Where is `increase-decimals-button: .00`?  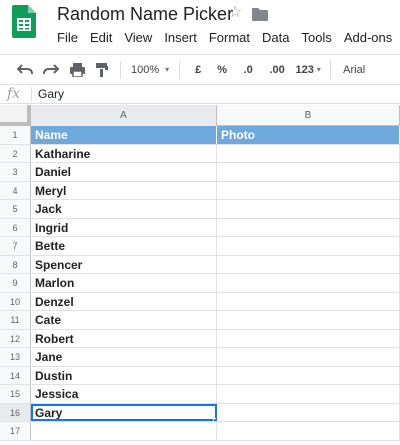 increase-decimals-button: .00 is located at coordinates (277, 70).